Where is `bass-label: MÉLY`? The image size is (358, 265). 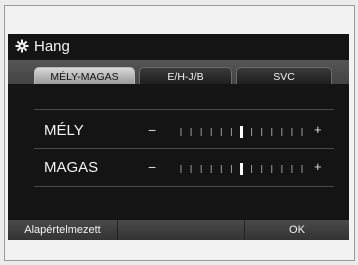 bass-label: MÉLY is located at coordinates (64, 130).